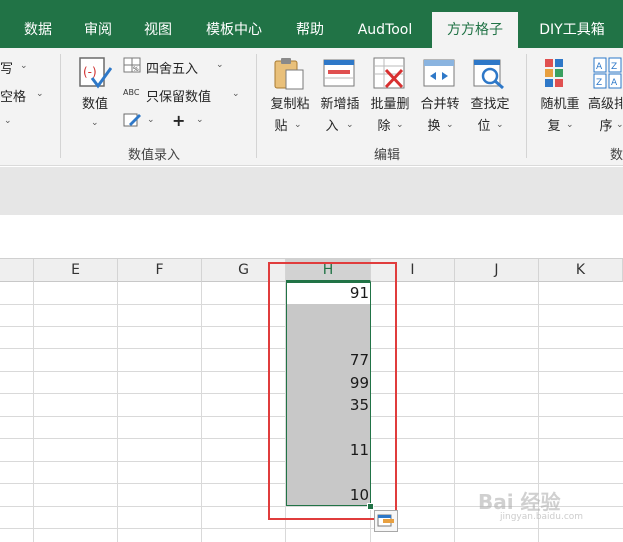 Image resolution: width=623 pixels, height=542 pixels. What do you see at coordinates (281, 126) in the screenshot?
I see `copy-paste-label-2: 贴` at bounding box center [281, 126].